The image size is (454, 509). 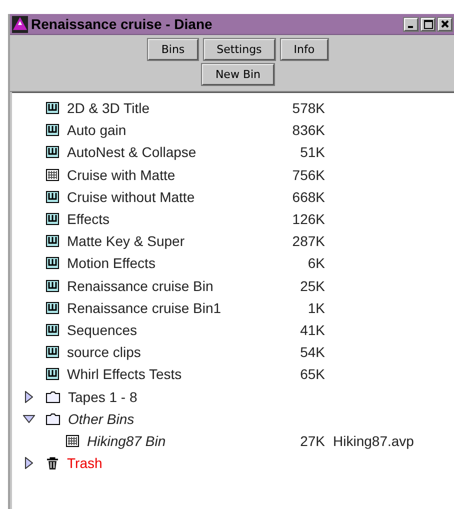 What do you see at coordinates (373, 440) in the screenshot?
I see `item-file: Hiking87.avp` at bounding box center [373, 440].